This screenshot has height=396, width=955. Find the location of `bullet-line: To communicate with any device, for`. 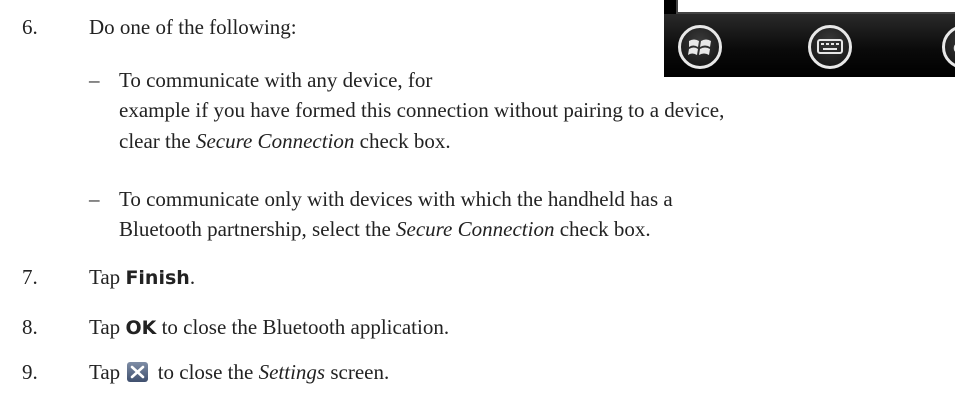

bullet-line: To communicate with any device, for is located at coordinates (276, 80).